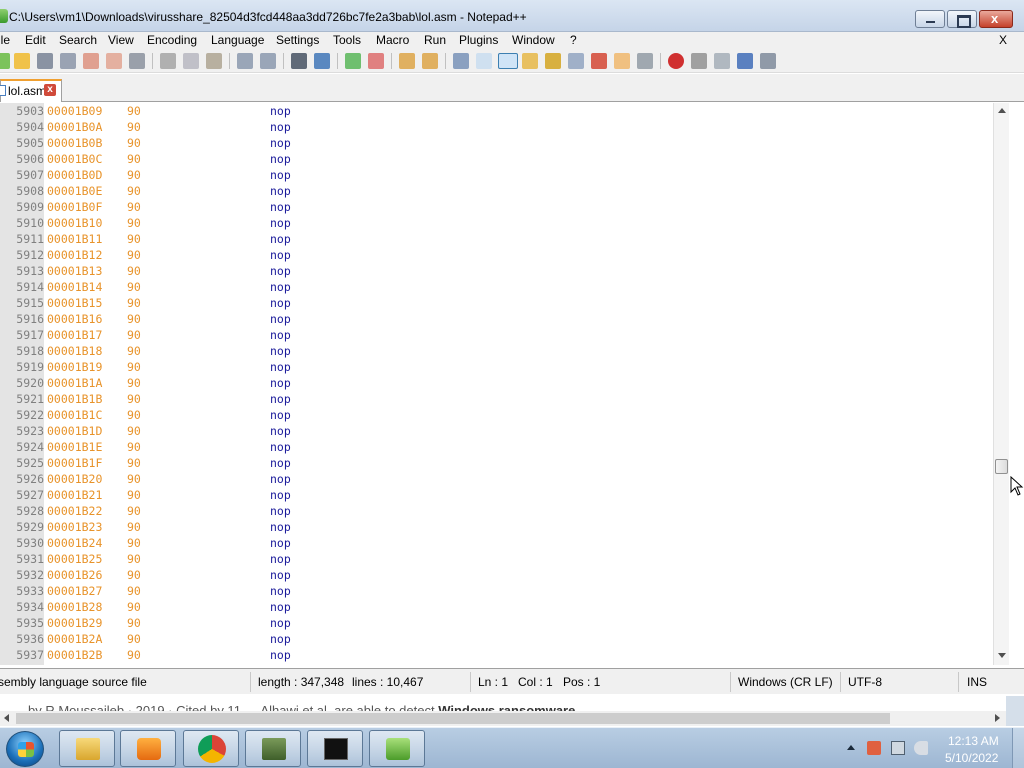  Describe the element at coordinates (622, 61) in the screenshot. I see `folder-as-workspace-icon` at that location.